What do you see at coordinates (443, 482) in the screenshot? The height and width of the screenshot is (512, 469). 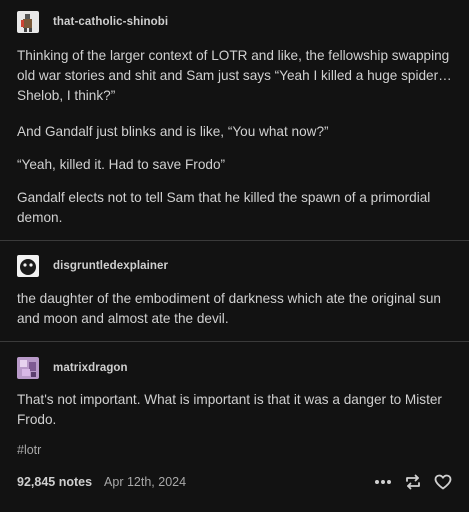 I see `heart-icon` at bounding box center [443, 482].